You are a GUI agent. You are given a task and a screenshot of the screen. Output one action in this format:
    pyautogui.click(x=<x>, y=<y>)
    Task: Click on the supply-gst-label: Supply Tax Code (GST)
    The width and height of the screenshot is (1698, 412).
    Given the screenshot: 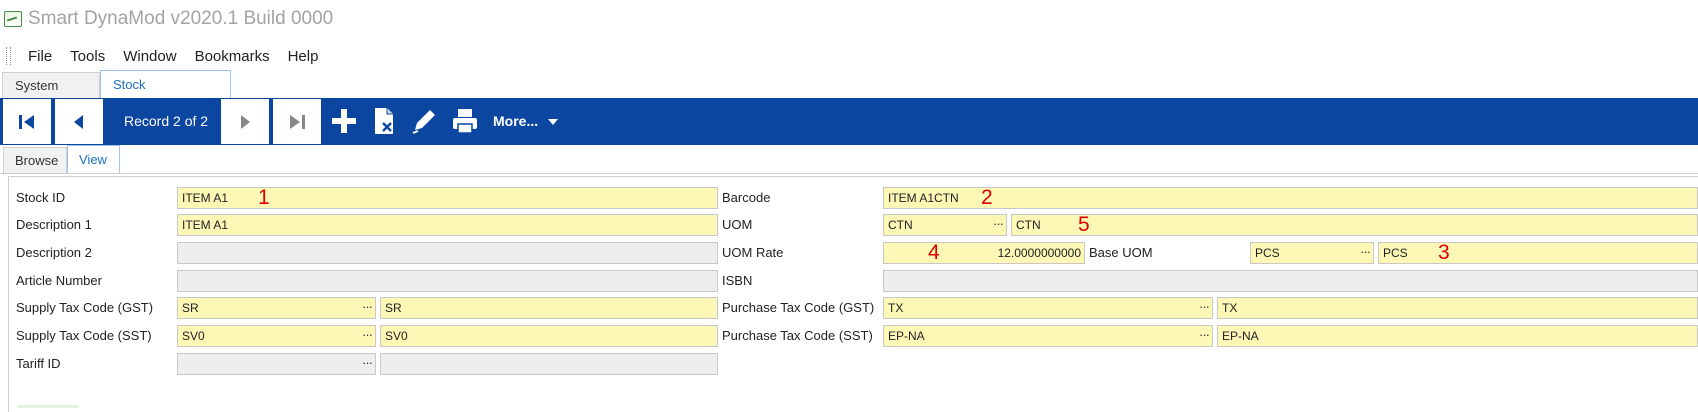 What is the action you would take?
    pyautogui.click(x=85, y=307)
    